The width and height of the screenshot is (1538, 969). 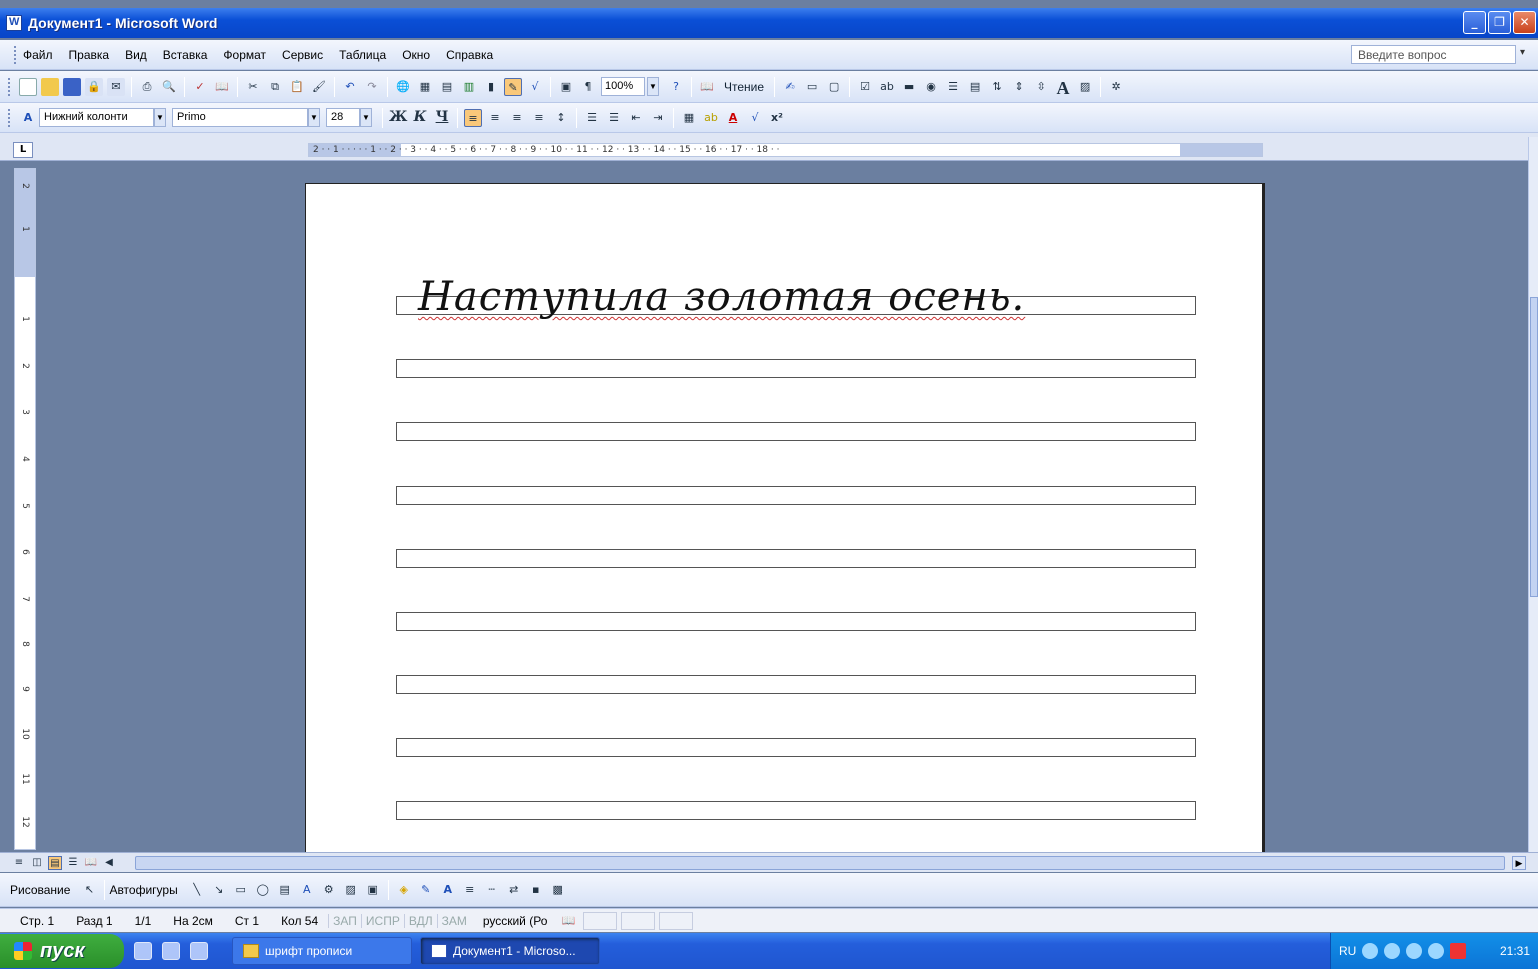 I want to click on insert-table-icon: ▤, so click(x=447, y=87).